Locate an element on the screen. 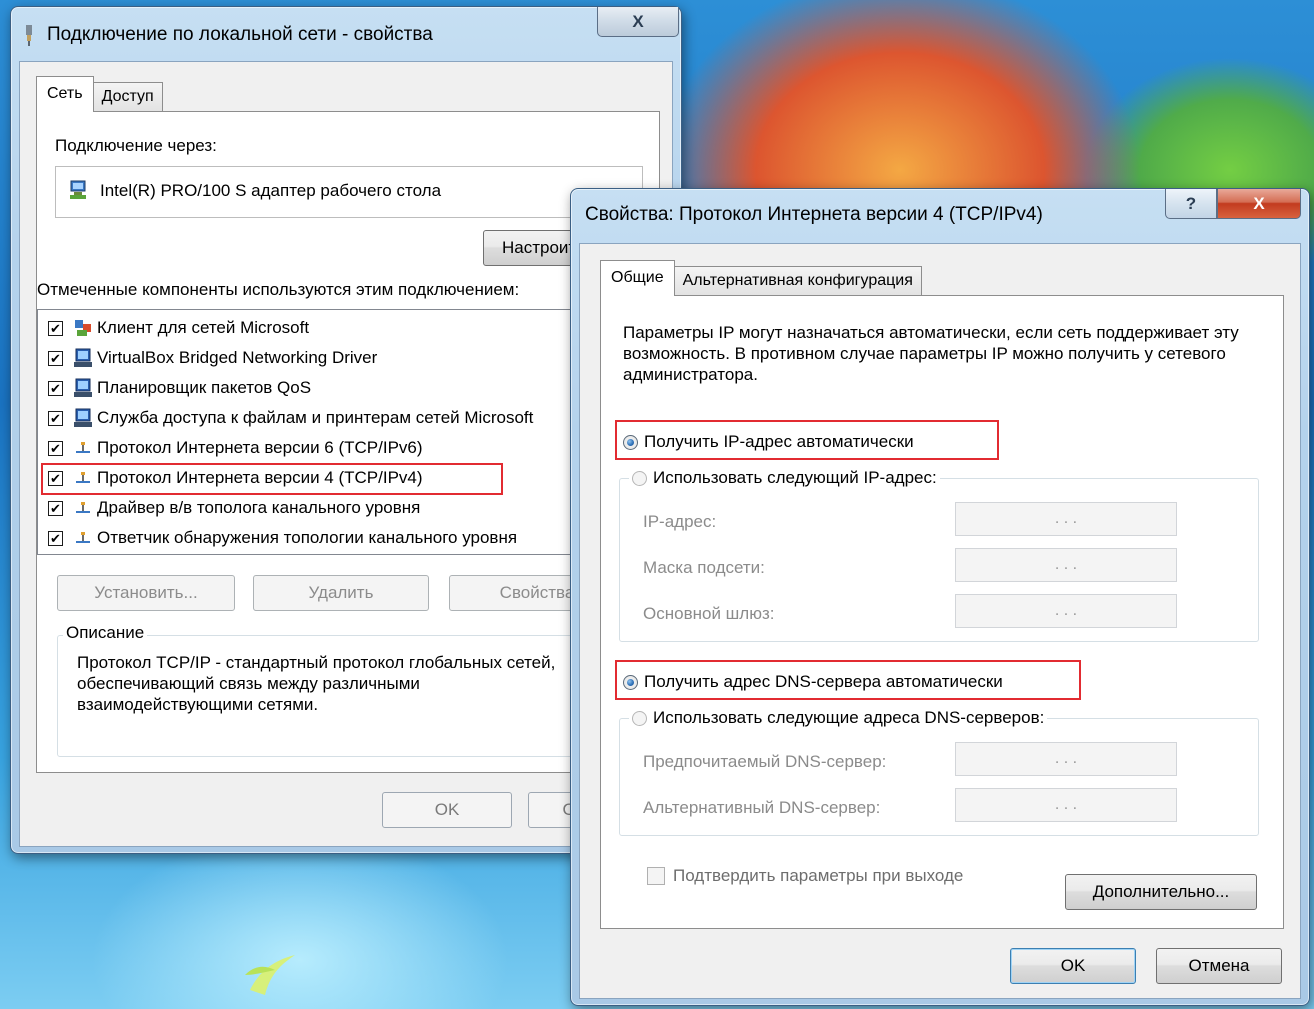 Image resolution: width=1314 pixels, height=1009 pixels. list-item: ✔ VirtualBox Bridged Networking Driver is located at coordinates (212, 358).